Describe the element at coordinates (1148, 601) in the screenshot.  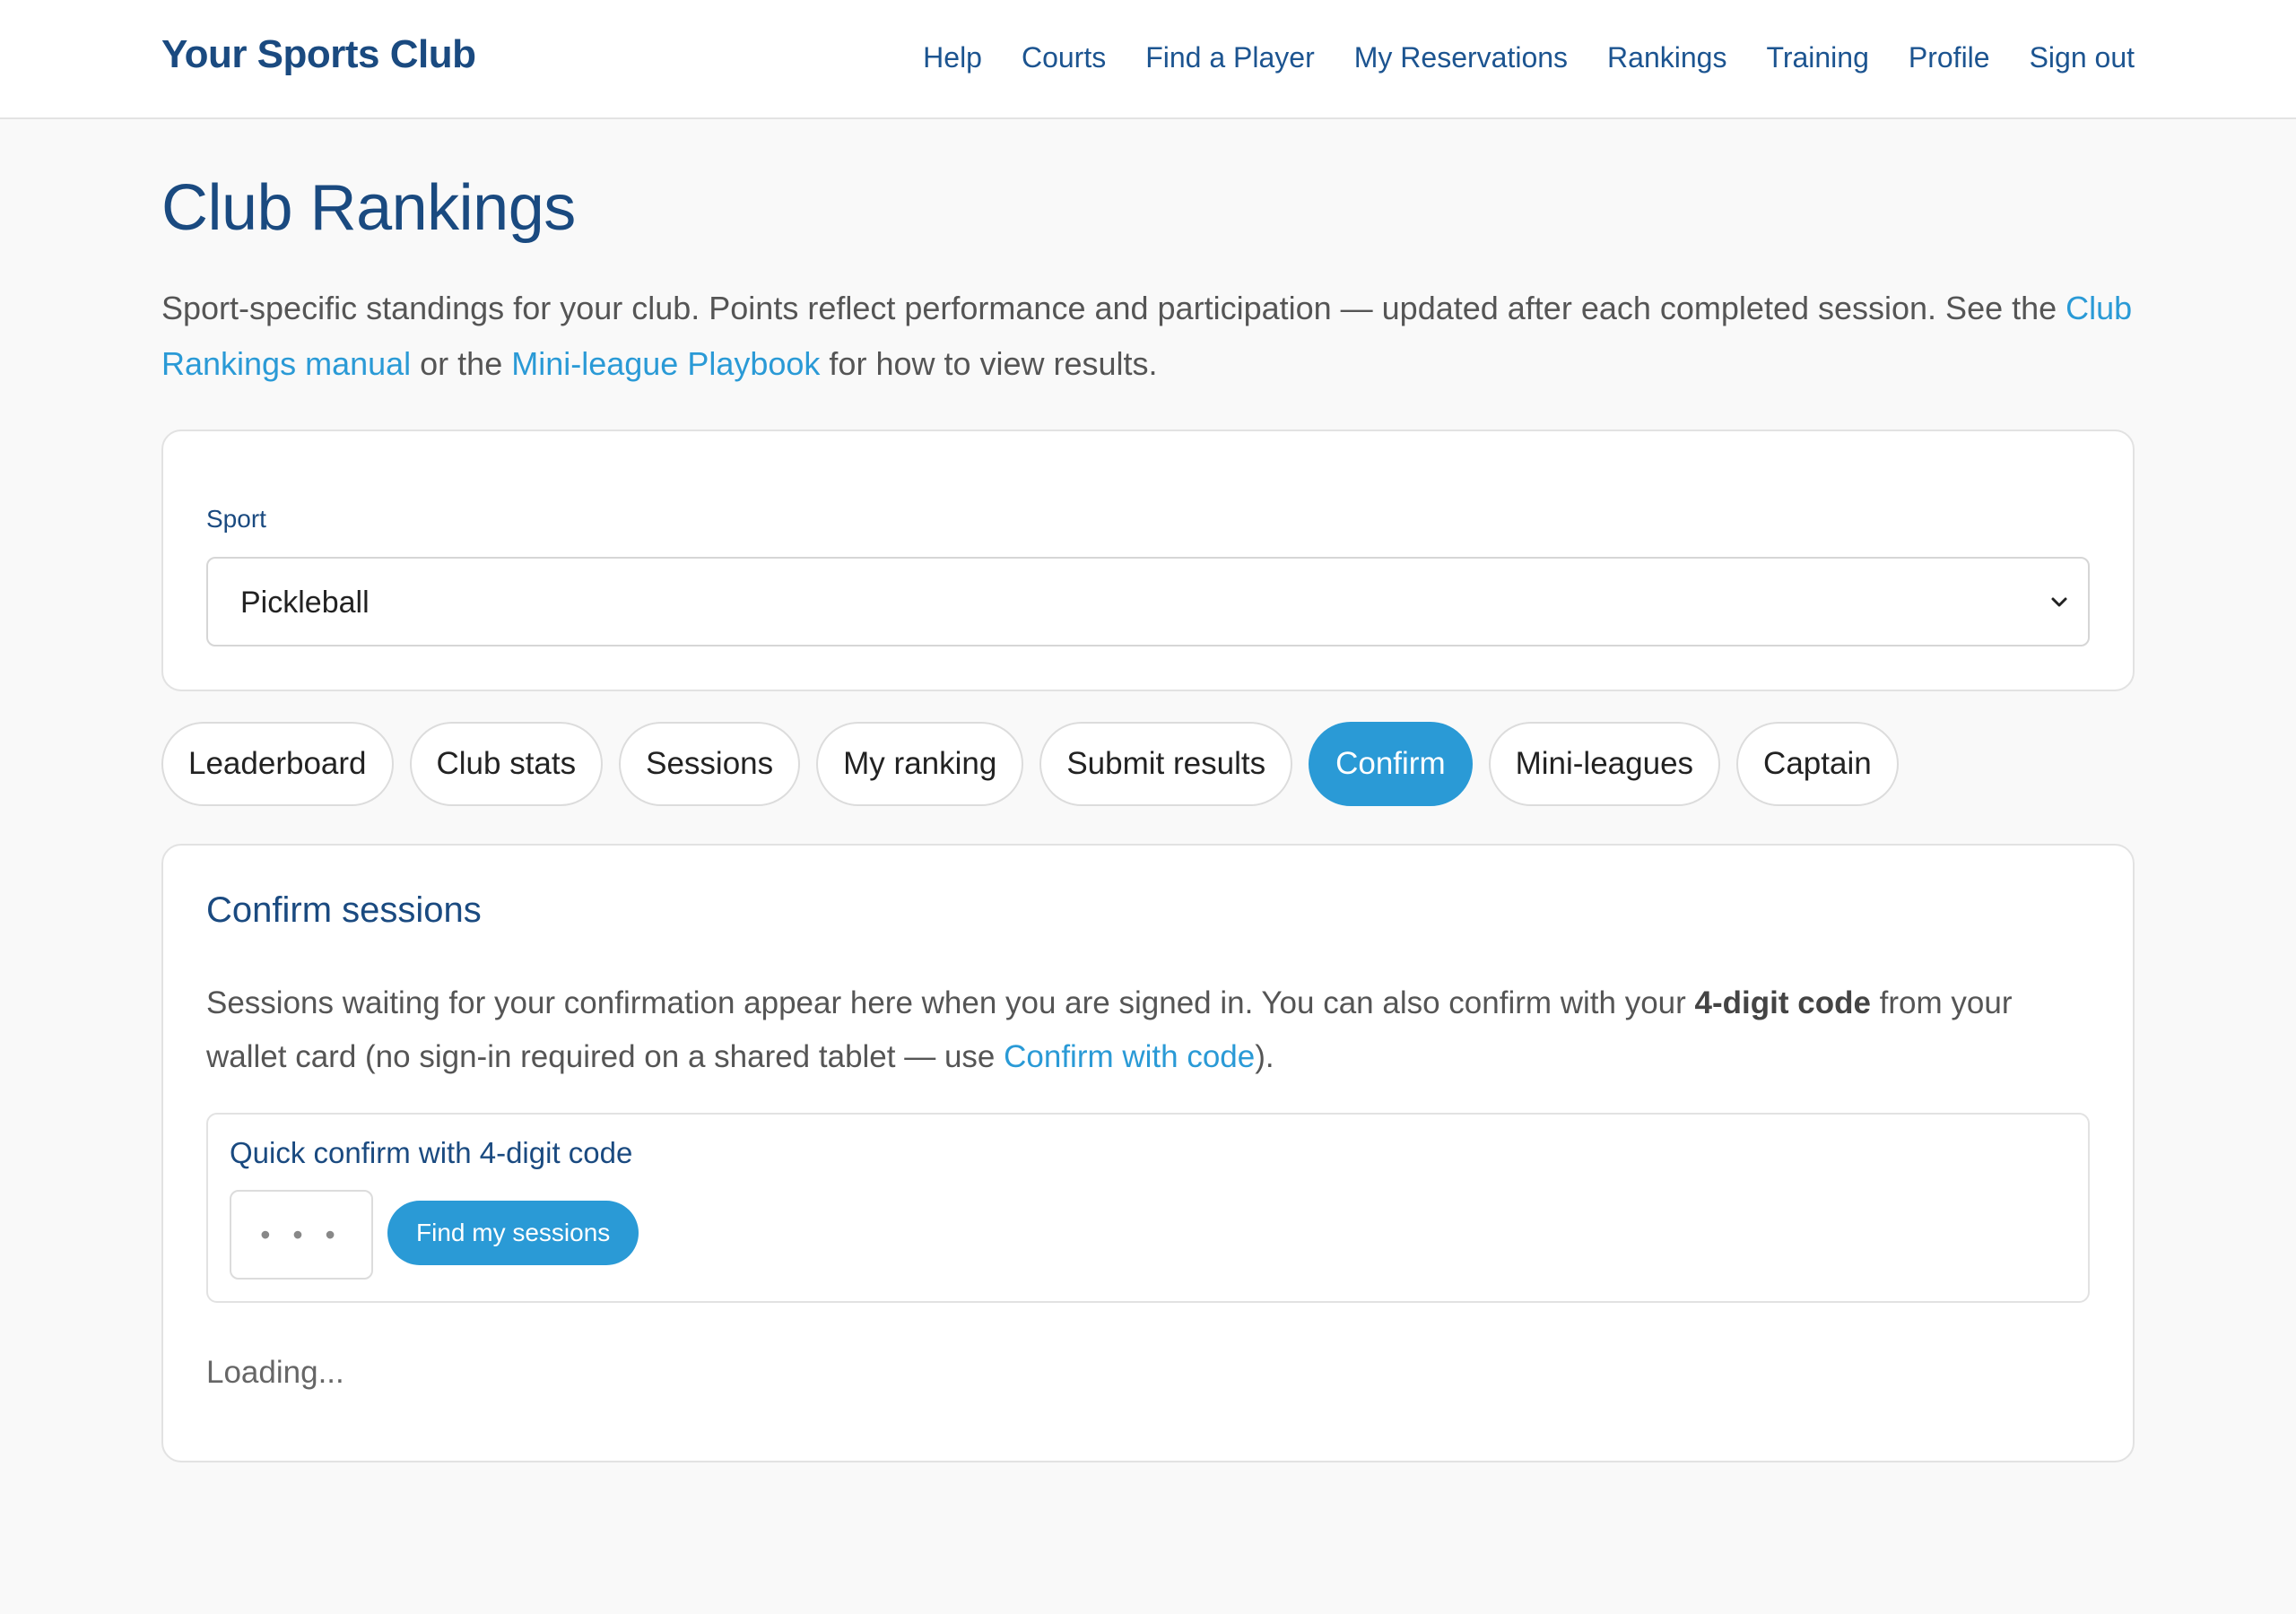
I see `sport-select: Pickleball` at that location.